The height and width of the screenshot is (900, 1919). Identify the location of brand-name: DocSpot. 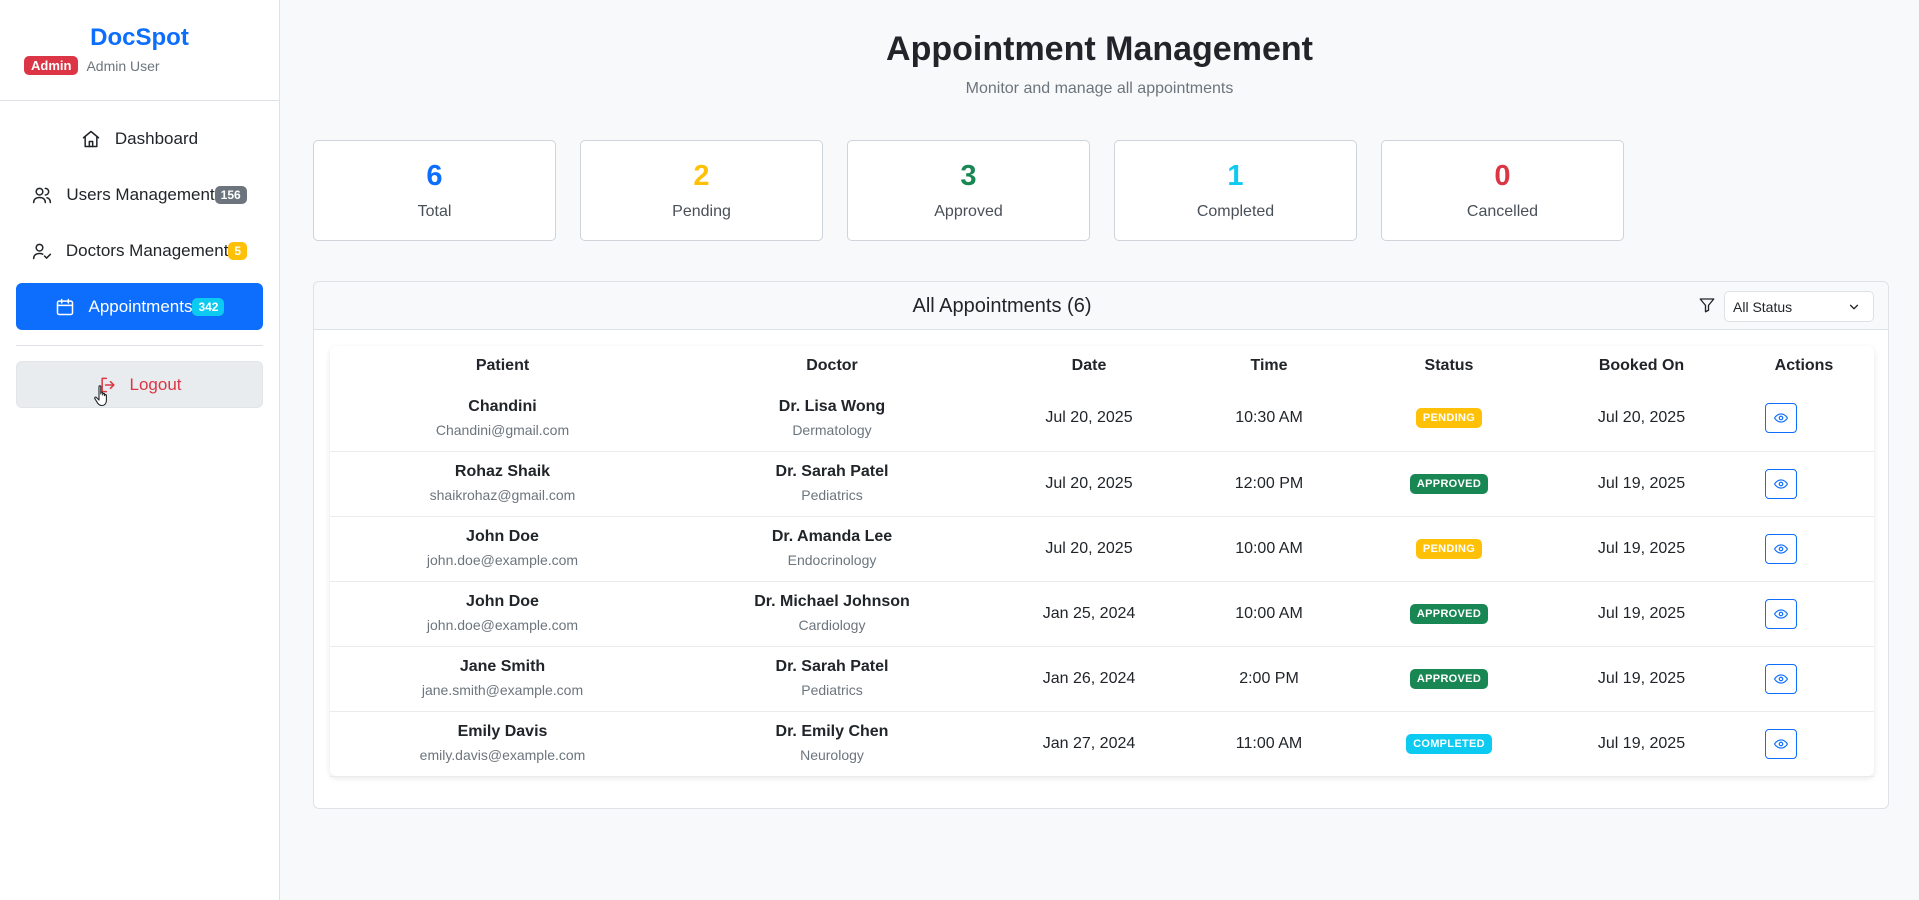
(139, 38).